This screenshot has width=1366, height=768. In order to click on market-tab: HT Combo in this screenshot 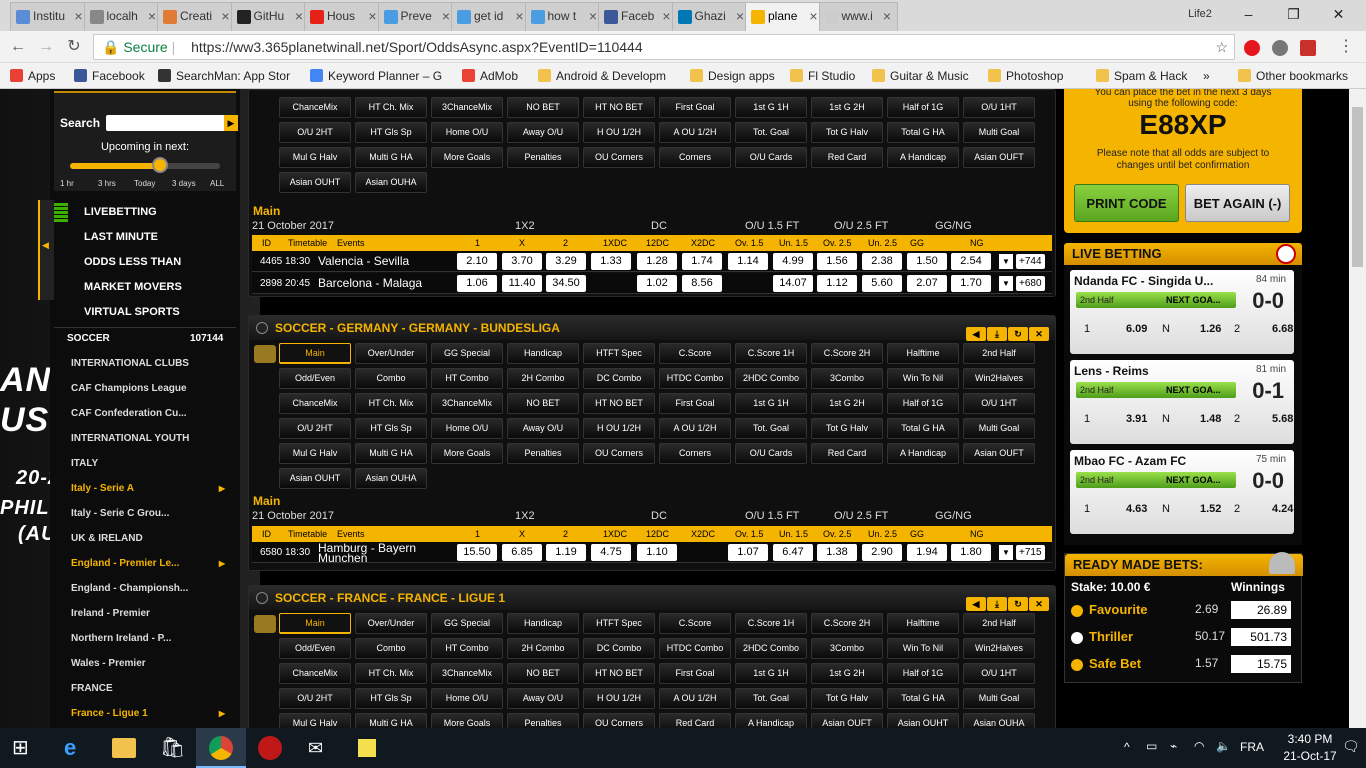, I will do `click(467, 378)`.